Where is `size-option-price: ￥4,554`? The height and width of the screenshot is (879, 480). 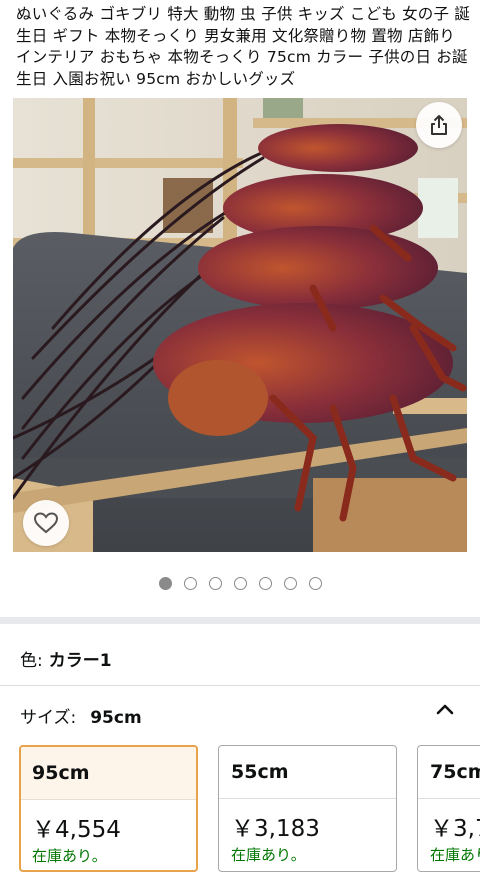 size-option-price: ￥4,554 is located at coordinates (108, 821).